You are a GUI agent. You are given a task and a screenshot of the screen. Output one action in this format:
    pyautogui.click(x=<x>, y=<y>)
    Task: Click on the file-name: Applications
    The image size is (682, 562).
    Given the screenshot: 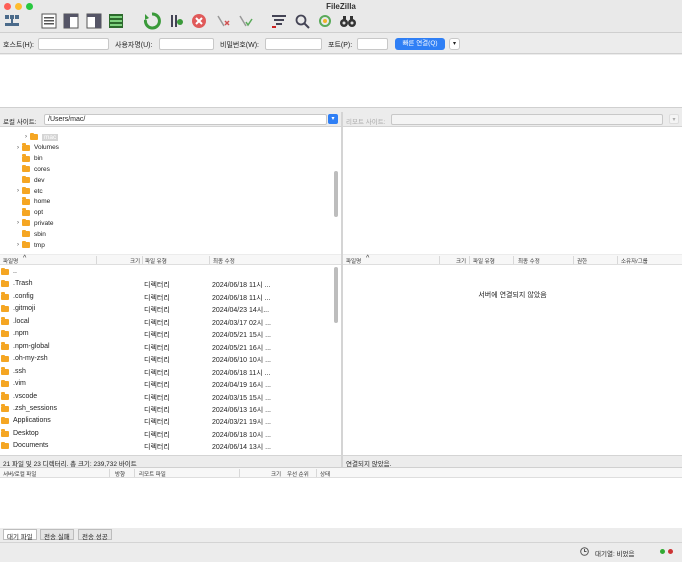 What is the action you would take?
    pyautogui.click(x=32, y=421)
    